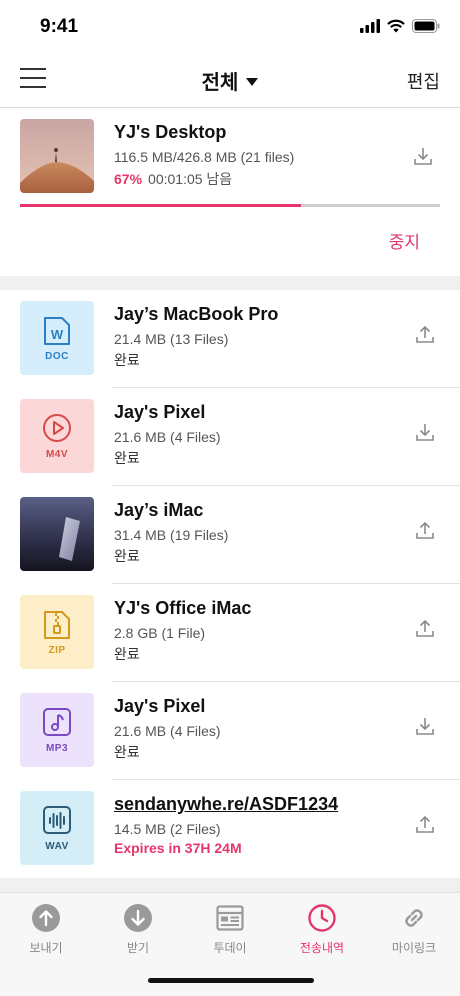  Describe the element at coordinates (230, 918) in the screenshot. I see `today-icon` at that location.